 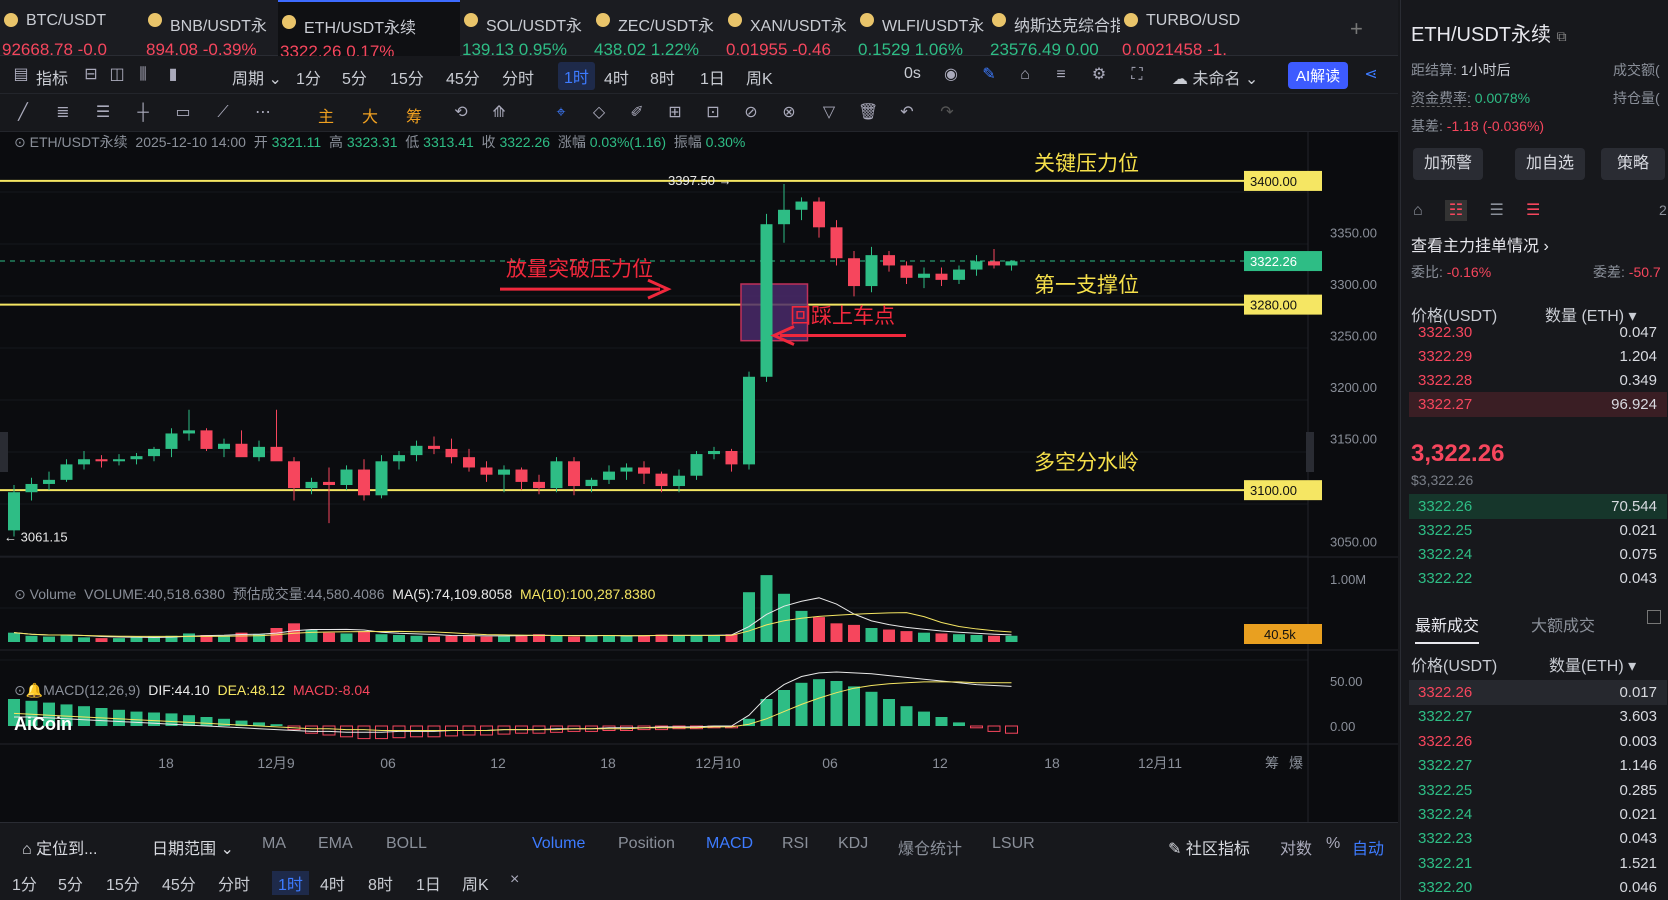 I want to click on ask-row: 3322.28 0.349, so click(x=1538, y=380).